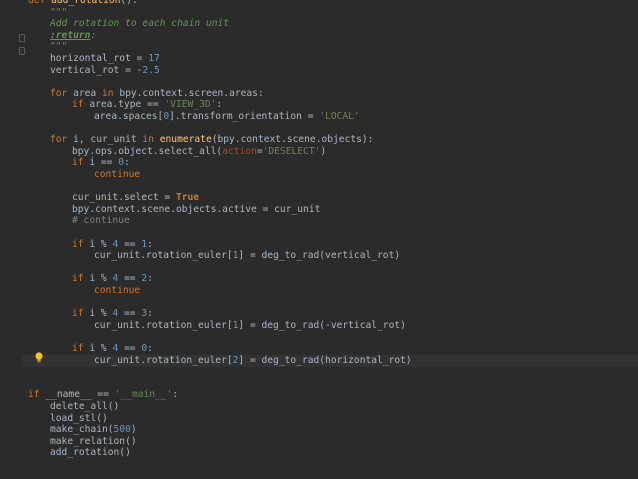  What do you see at coordinates (15, 239) in the screenshot?
I see `editor-gutter` at bounding box center [15, 239].